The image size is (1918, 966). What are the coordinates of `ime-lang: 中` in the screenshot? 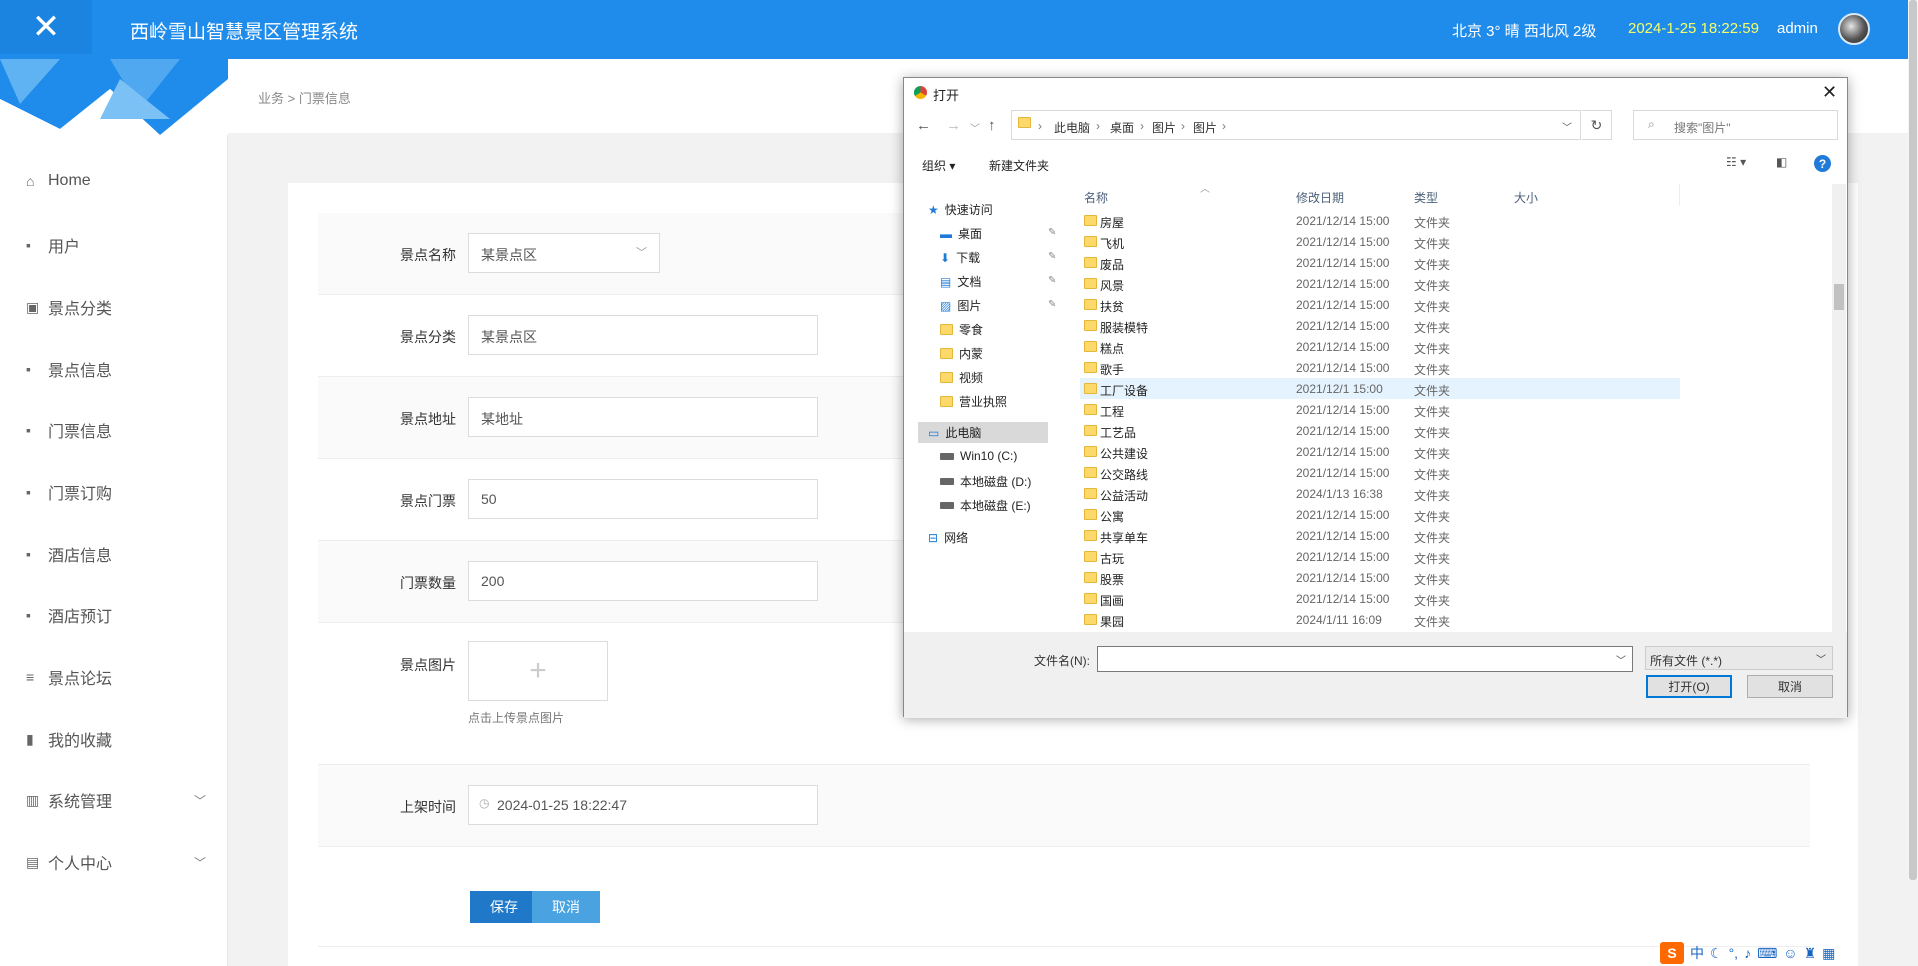 It's located at (1697, 953).